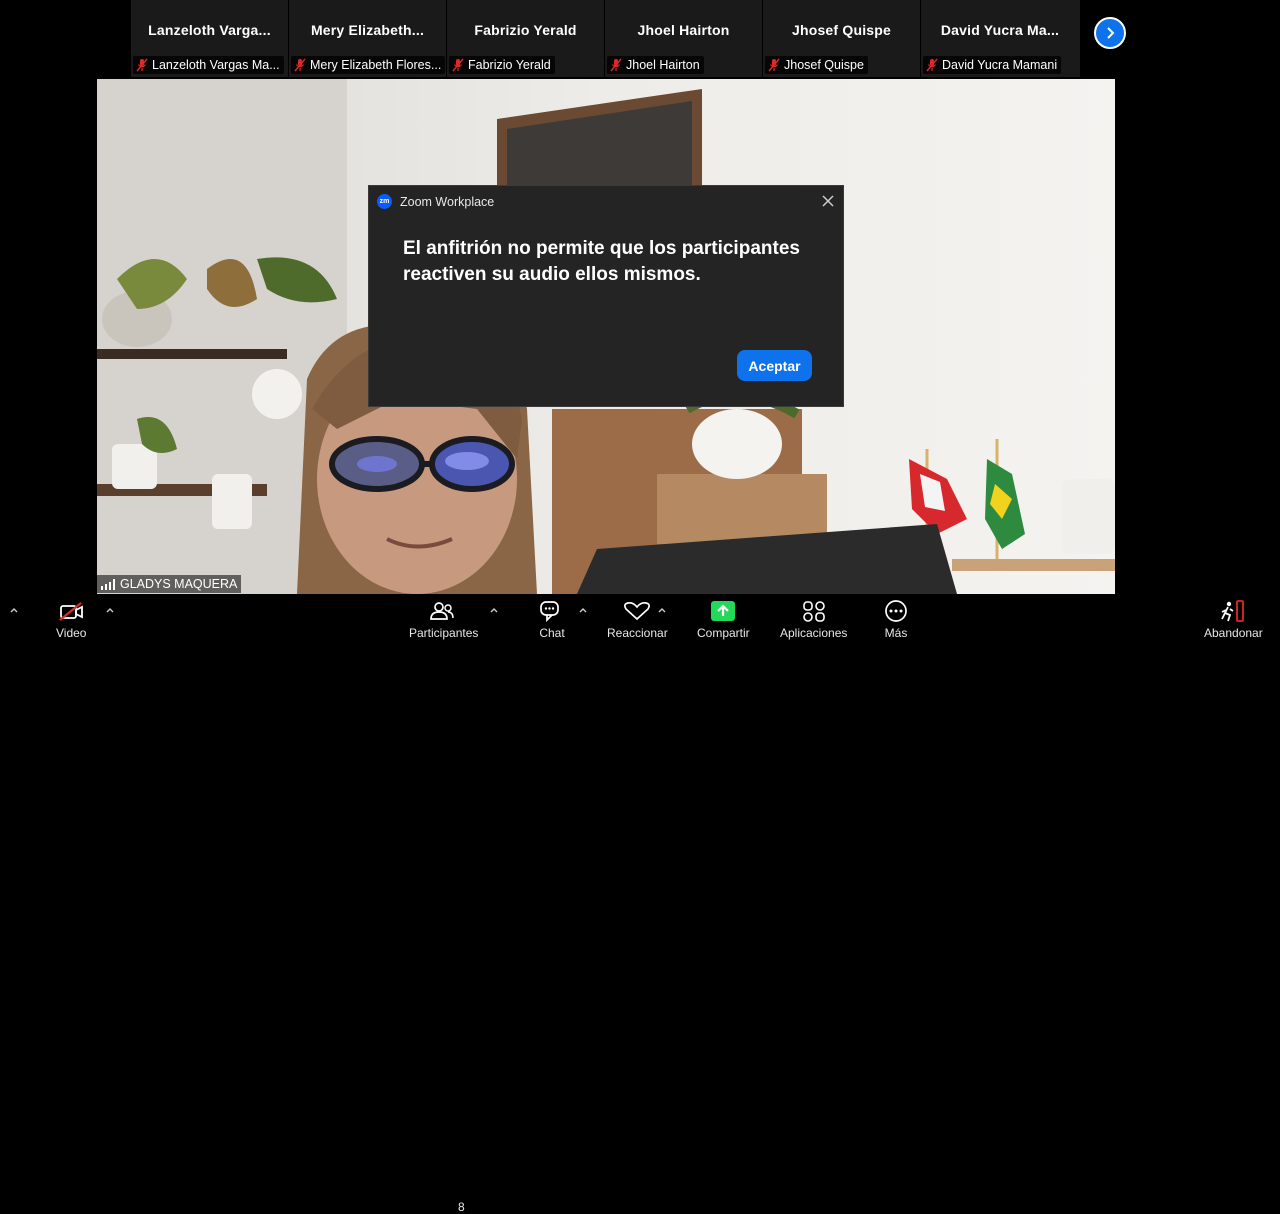 This screenshot has height=1214, width=1280. Describe the element at coordinates (549, 611) in the screenshot. I see `chat-icon` at that location.